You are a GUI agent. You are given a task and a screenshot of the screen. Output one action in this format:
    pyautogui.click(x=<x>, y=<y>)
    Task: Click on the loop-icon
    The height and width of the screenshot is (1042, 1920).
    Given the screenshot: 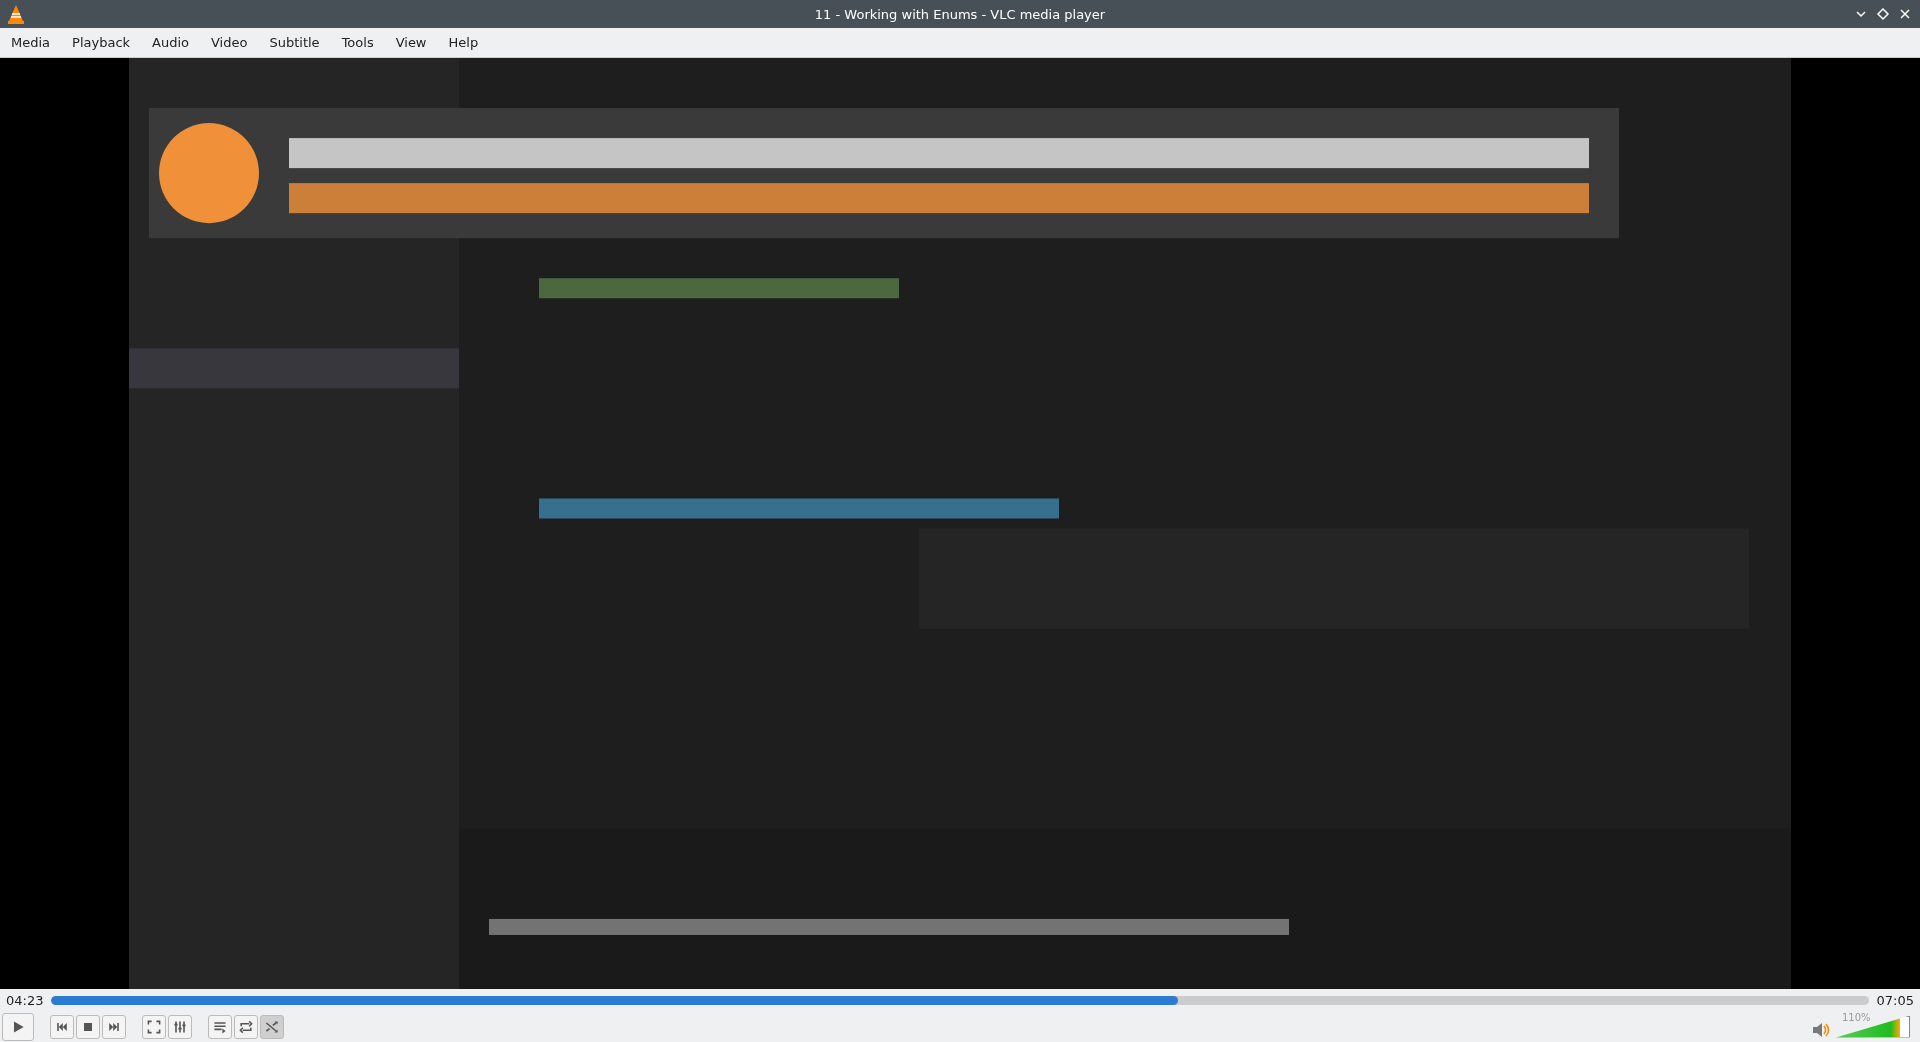 What is the action you would take?
    pyautogui.click(x=246, y=1026)
    